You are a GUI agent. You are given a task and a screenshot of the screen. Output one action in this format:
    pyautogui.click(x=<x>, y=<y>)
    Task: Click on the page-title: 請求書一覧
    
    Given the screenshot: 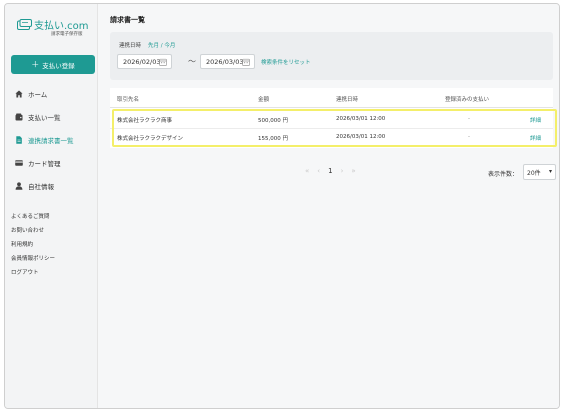 What is the action you would take?
    pyautogui.click(x=127, y=20)
    